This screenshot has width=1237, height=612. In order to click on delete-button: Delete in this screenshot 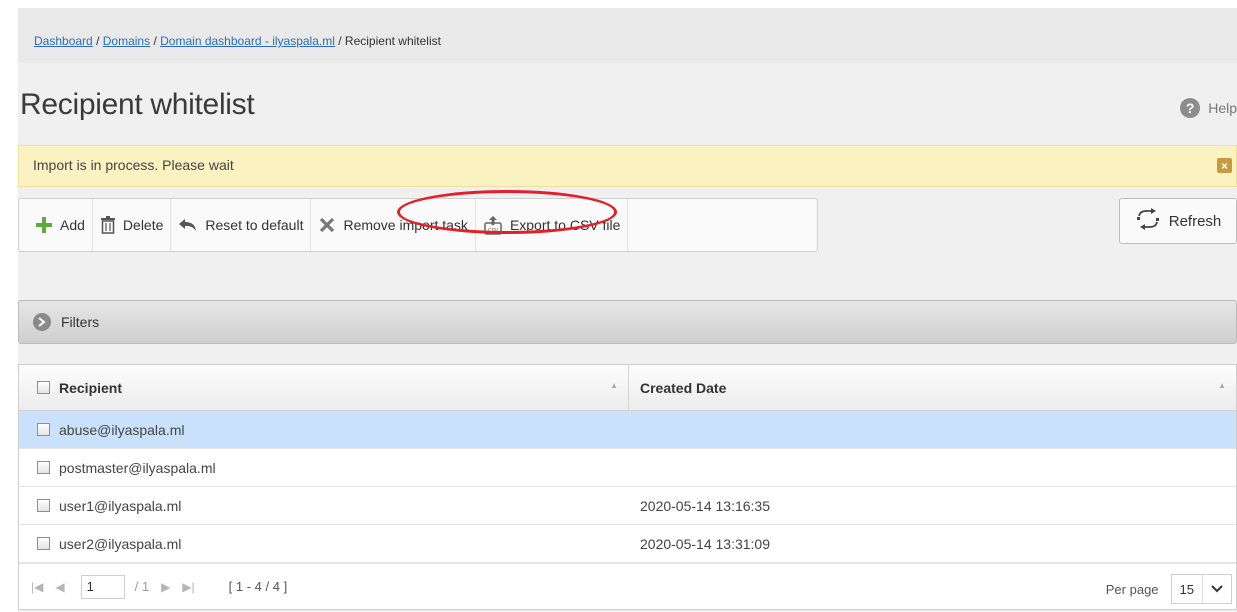, I will do `click(132, 225)`.